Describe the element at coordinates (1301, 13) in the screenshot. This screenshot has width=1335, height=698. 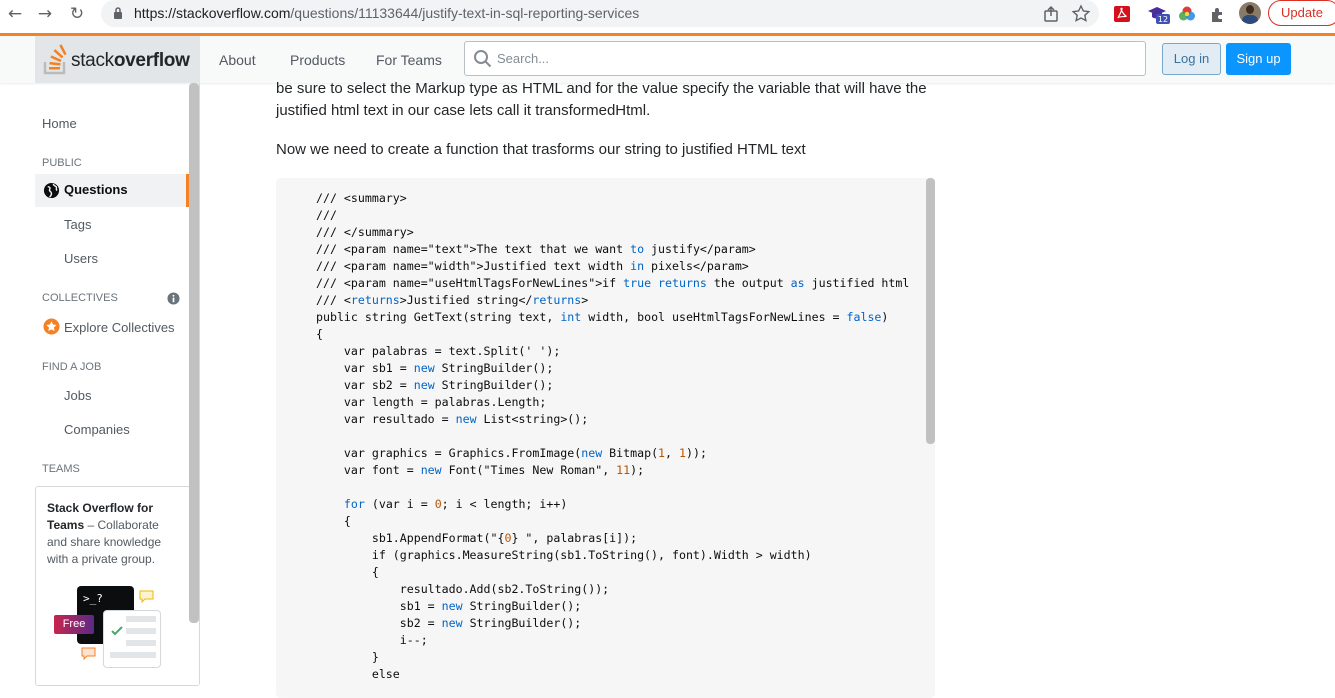
I see `update-button: Update` at that location.